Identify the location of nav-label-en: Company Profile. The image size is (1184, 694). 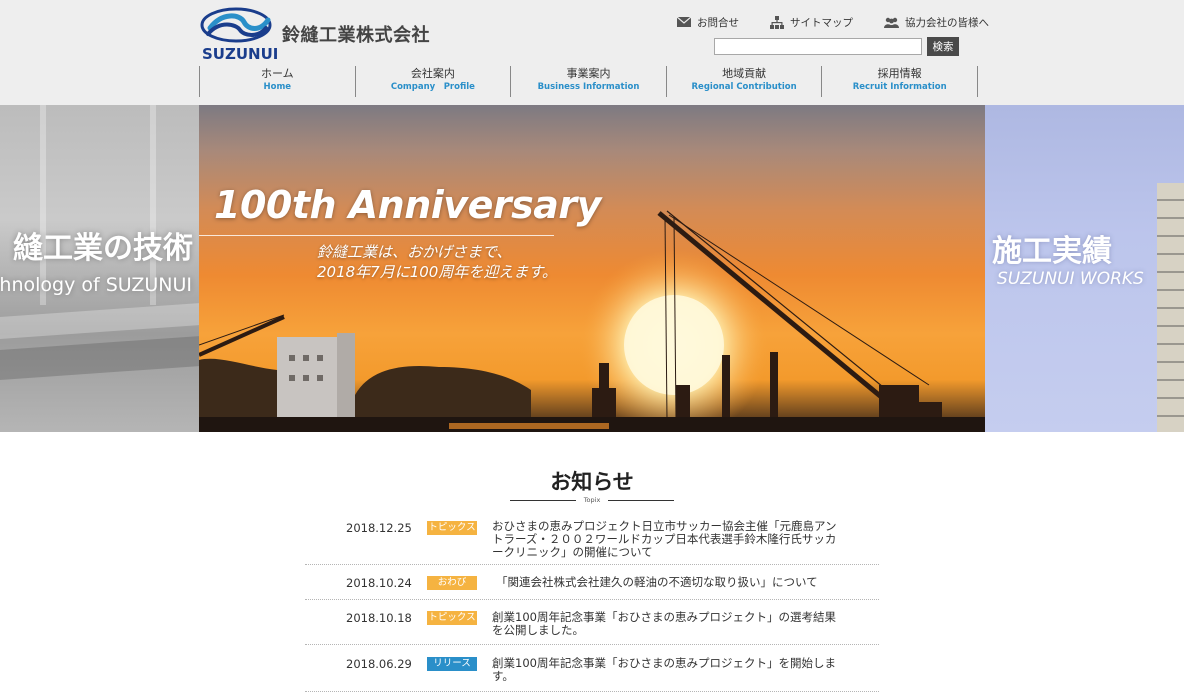
(432, 87).